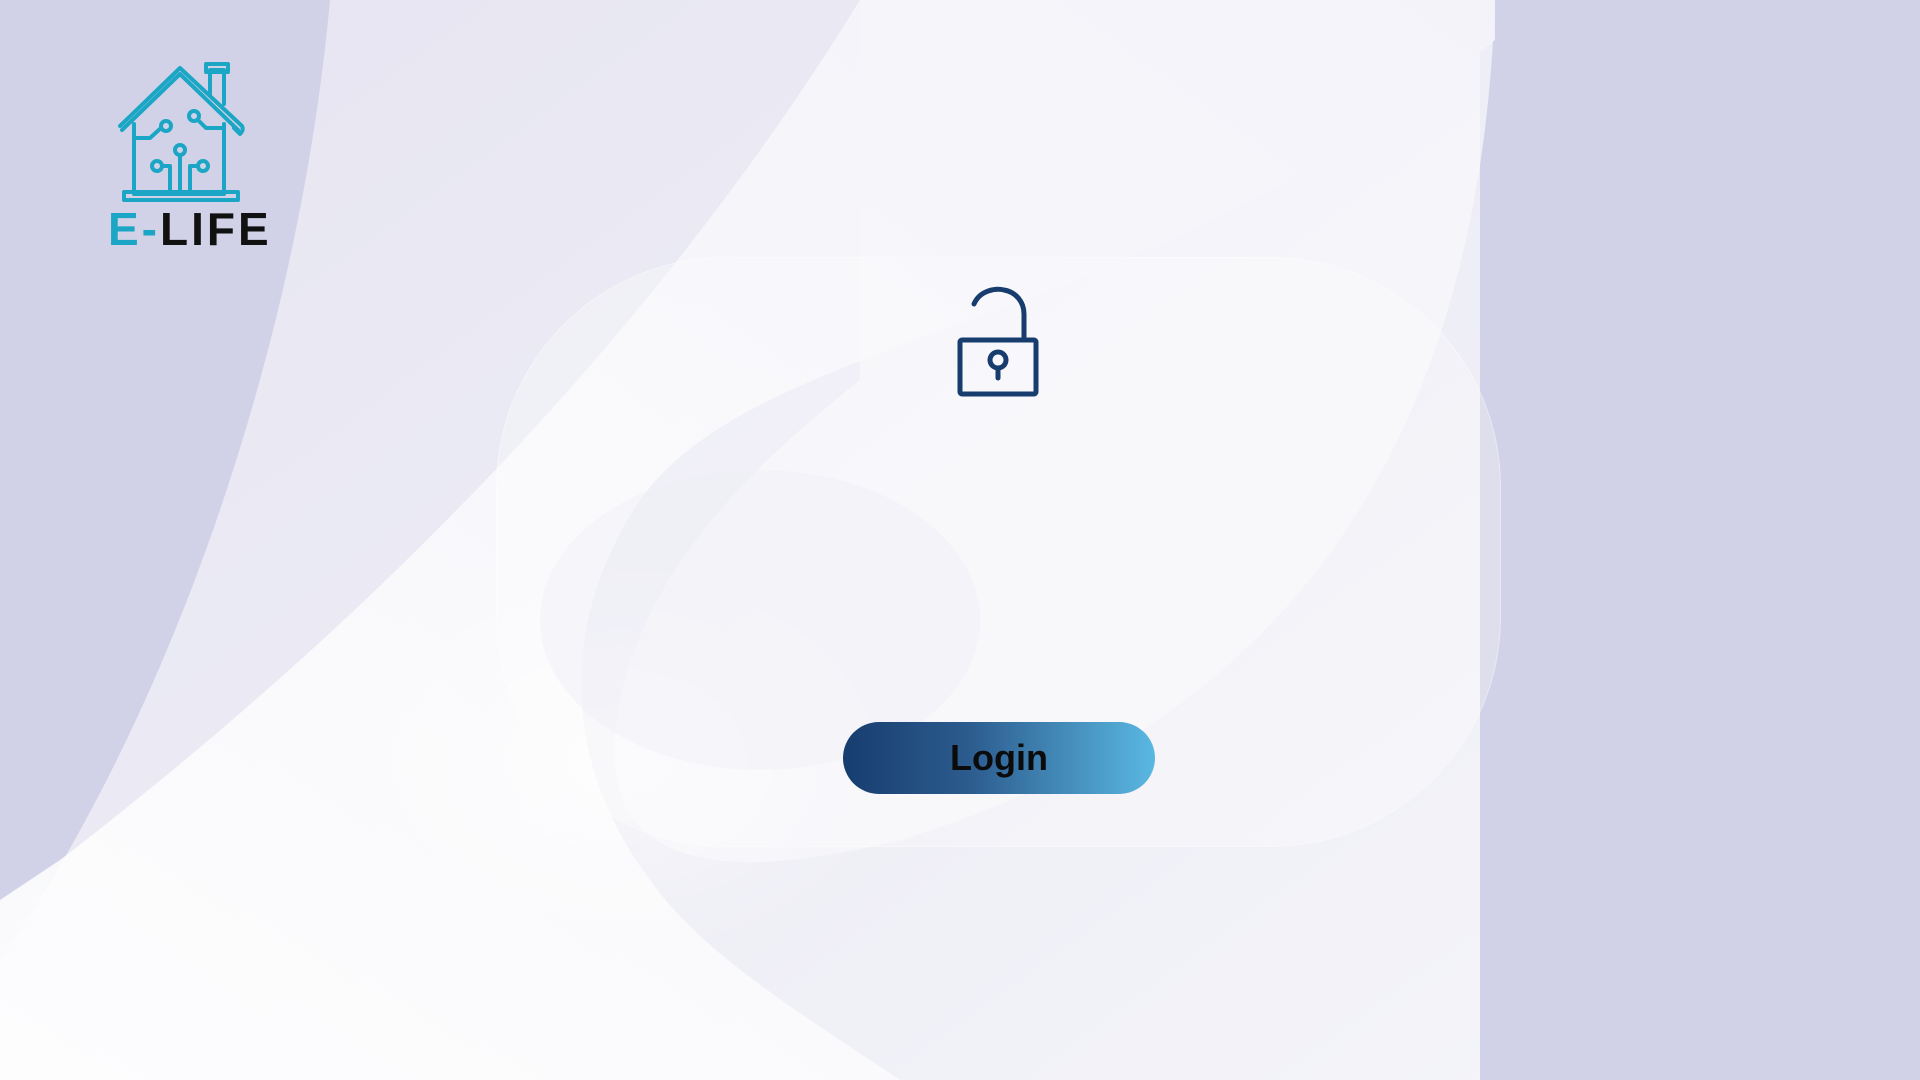  I want to click on logo-text: E-LIFE, so click(190, 229).